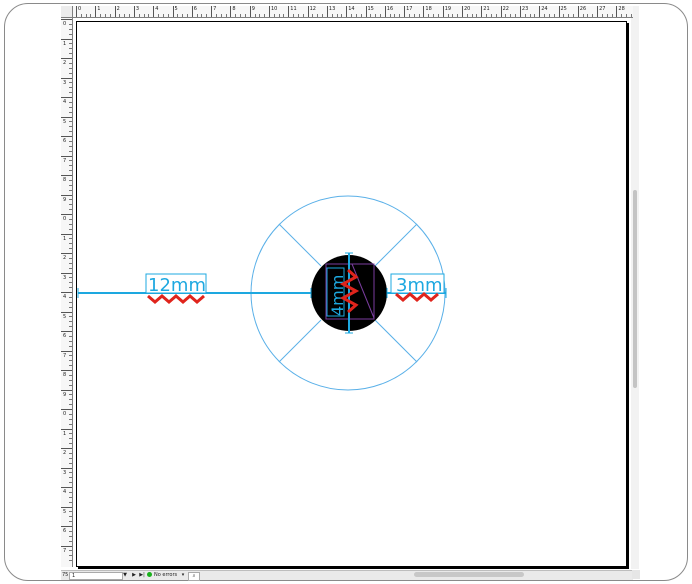 The width and height of the screenshot is (692, 584). I want to click on last-page-button: ▶|, so click(142, 575).